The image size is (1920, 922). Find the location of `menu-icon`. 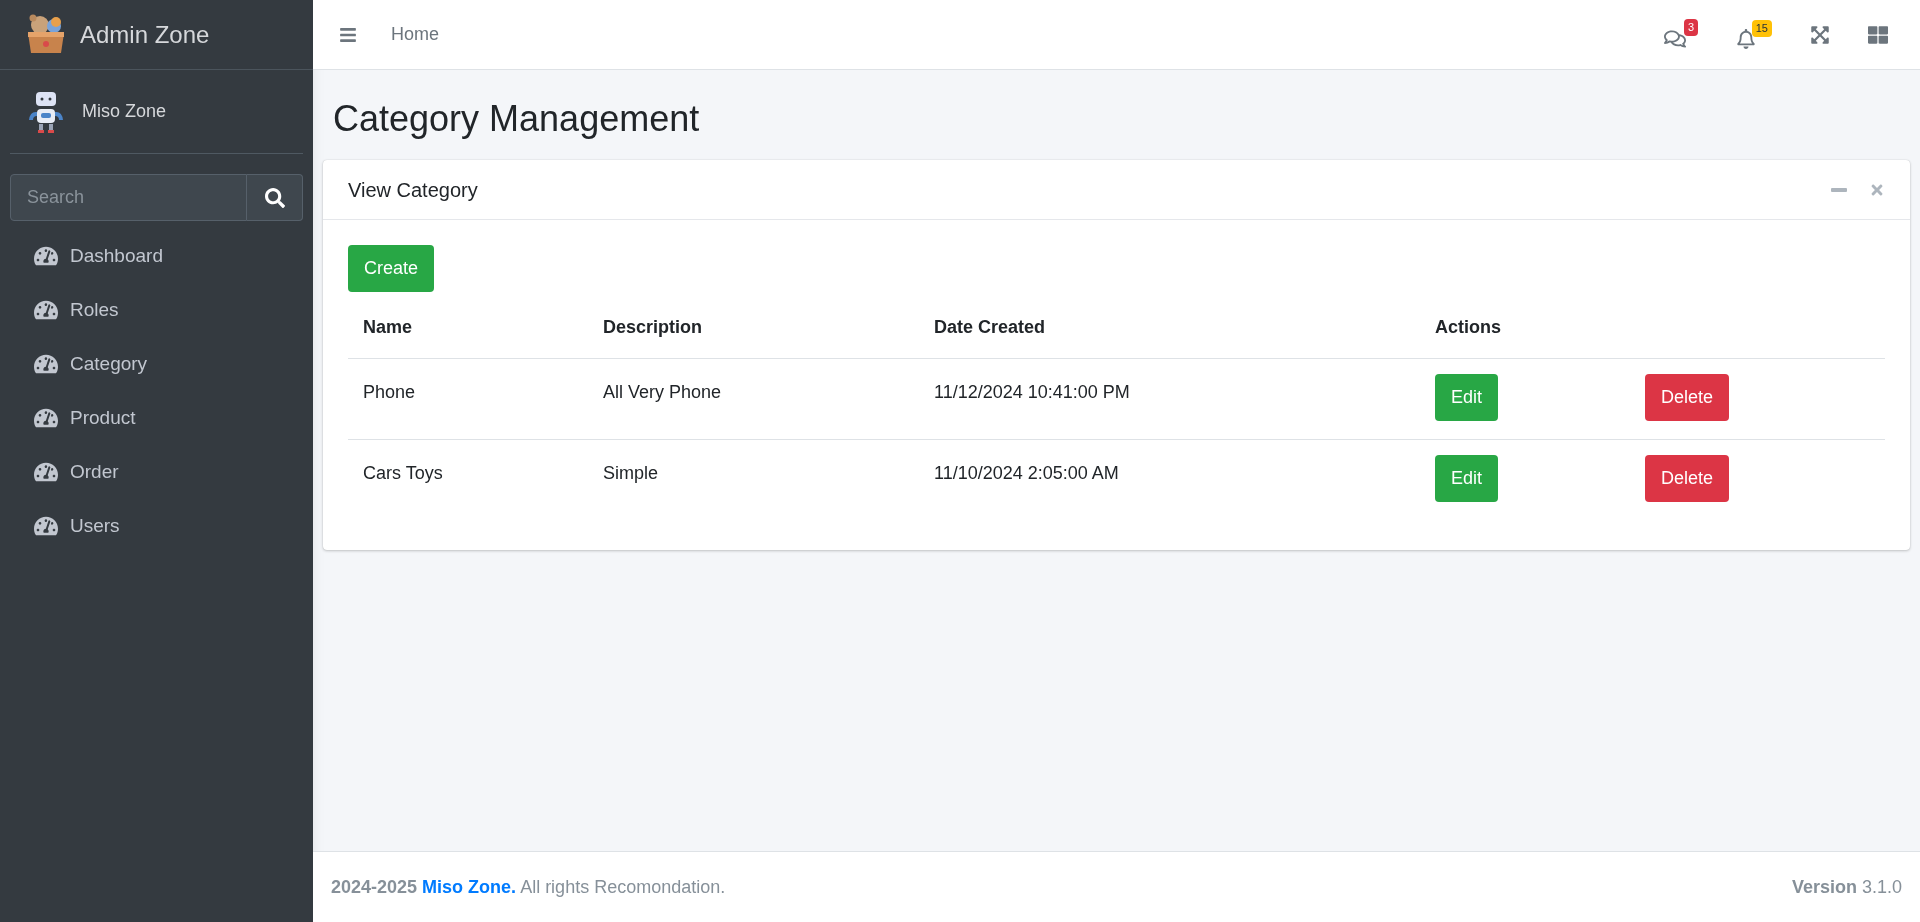

menu-icon is located at coordinates (348, 34).